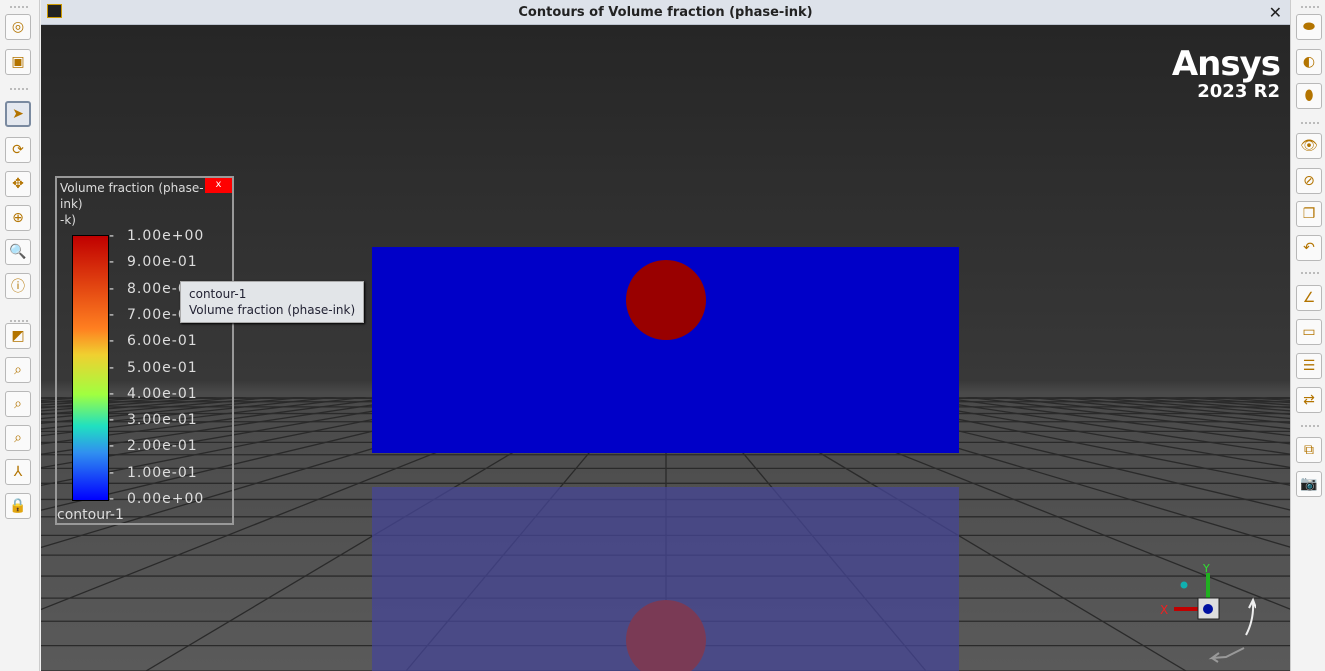 This screenshot has height=671, width=1325. Describe the element at coordinates (1309, 366) in the screenshot. I see `notes-icon: ☰` at that location.